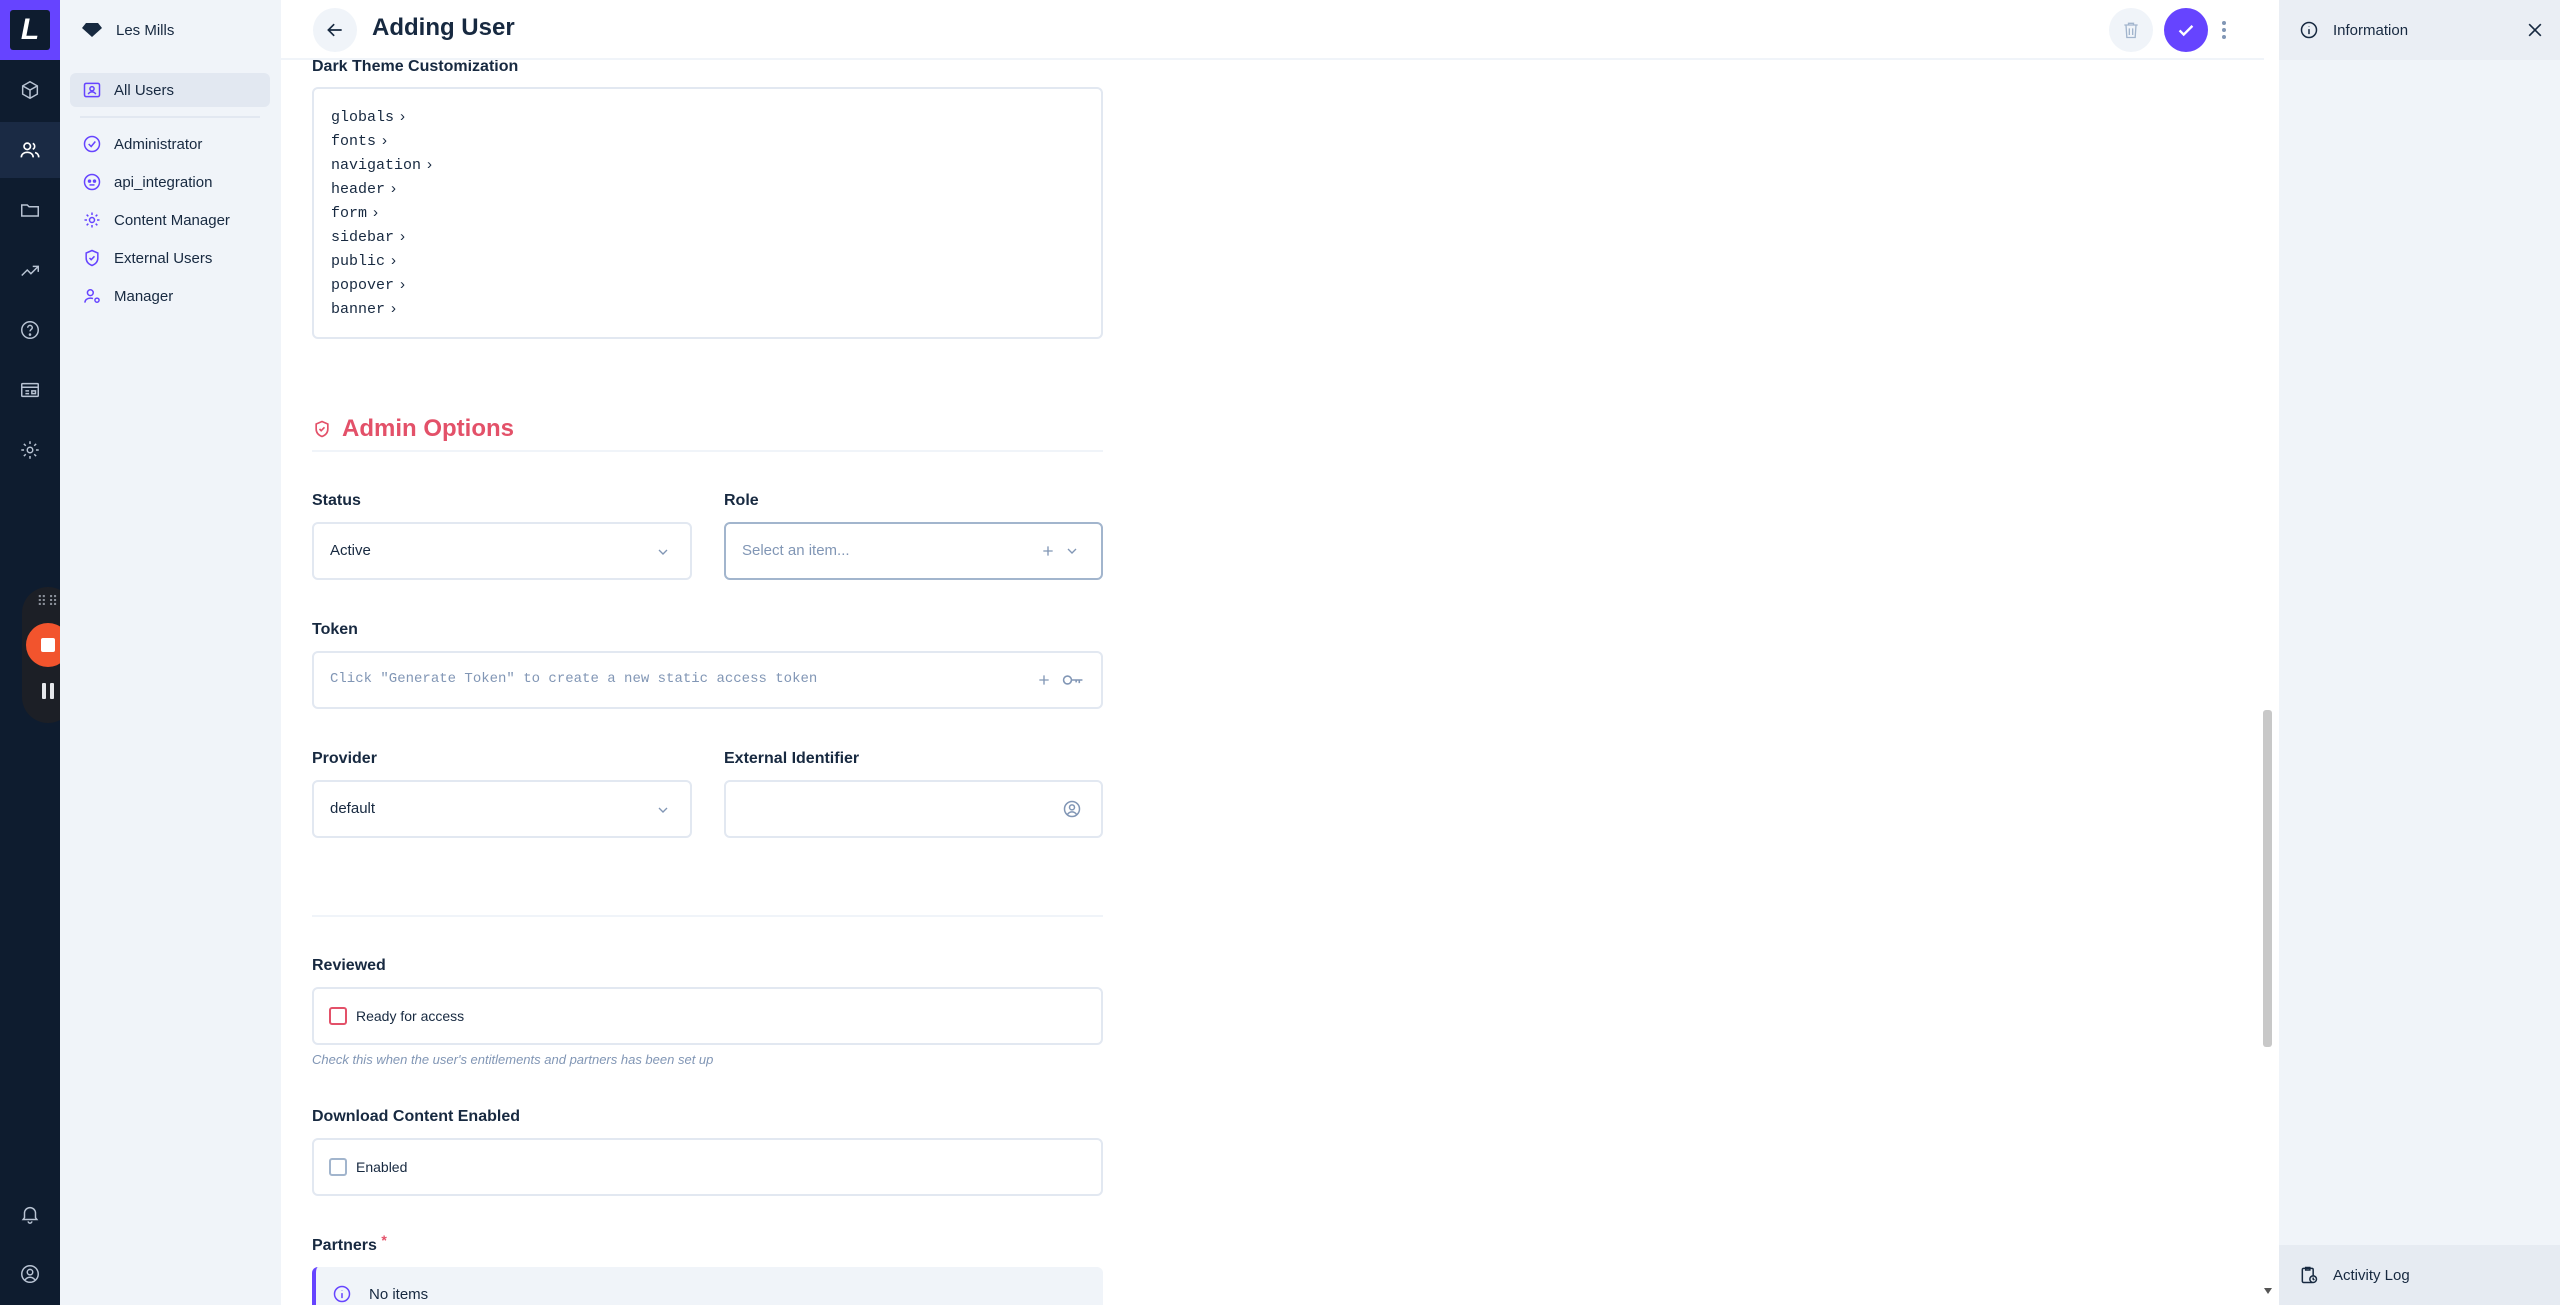 Image resolution: width=2560 pixels, height=1305 pixels. Describe the element at coordinates (335, 629) in the screenshot. I see `token-label: Token` at that location.